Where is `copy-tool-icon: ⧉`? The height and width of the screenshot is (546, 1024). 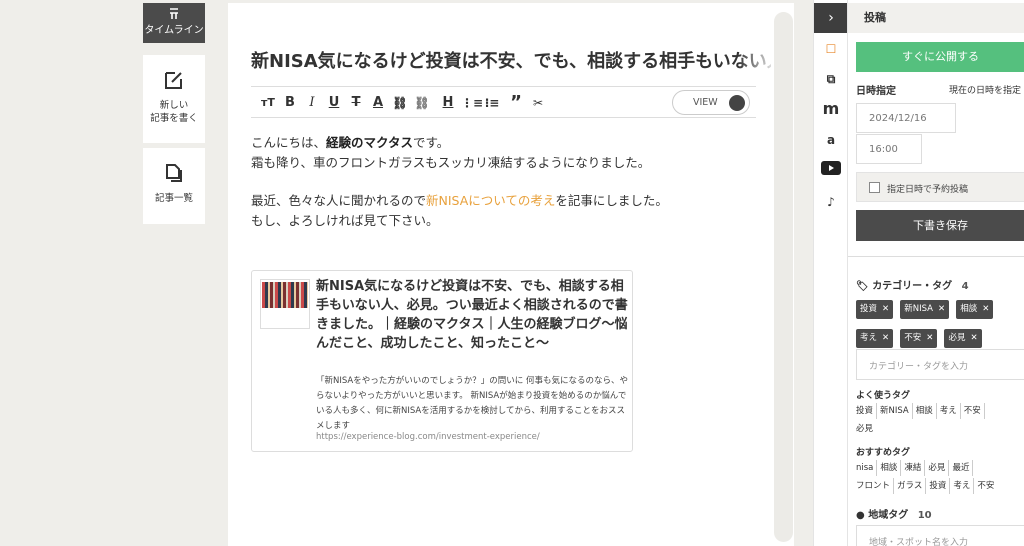 copy-tool-icon: ⧉ is located at coordinates (831, 79).